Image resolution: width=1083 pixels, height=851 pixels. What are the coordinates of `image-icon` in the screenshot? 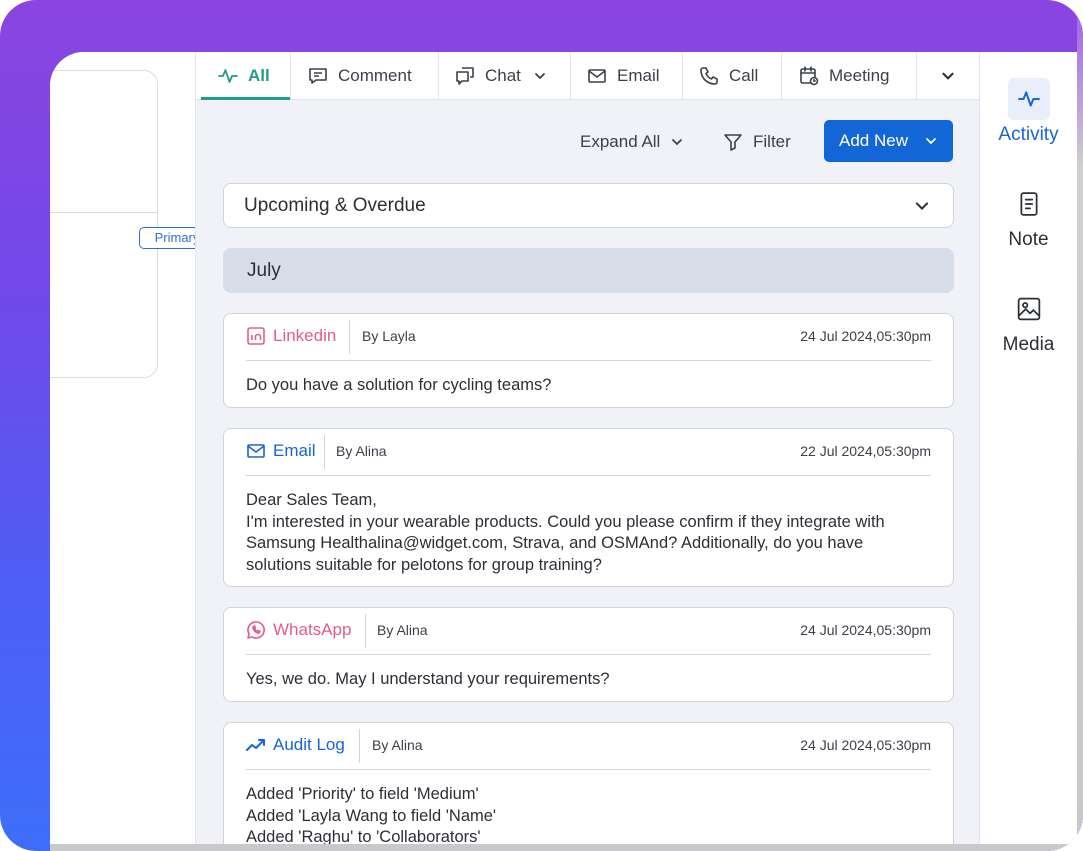 It's located at (1029, 309).